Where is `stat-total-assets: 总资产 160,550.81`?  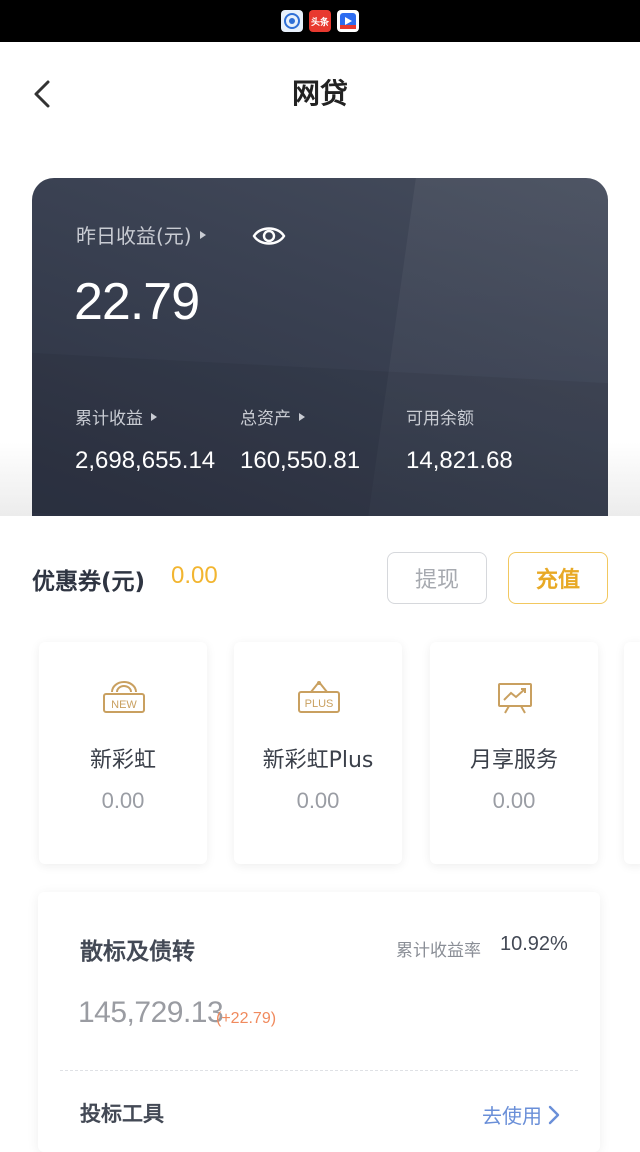 stat-total-assets: 总资产 160,550.81 is located at coordinates (300, 439).